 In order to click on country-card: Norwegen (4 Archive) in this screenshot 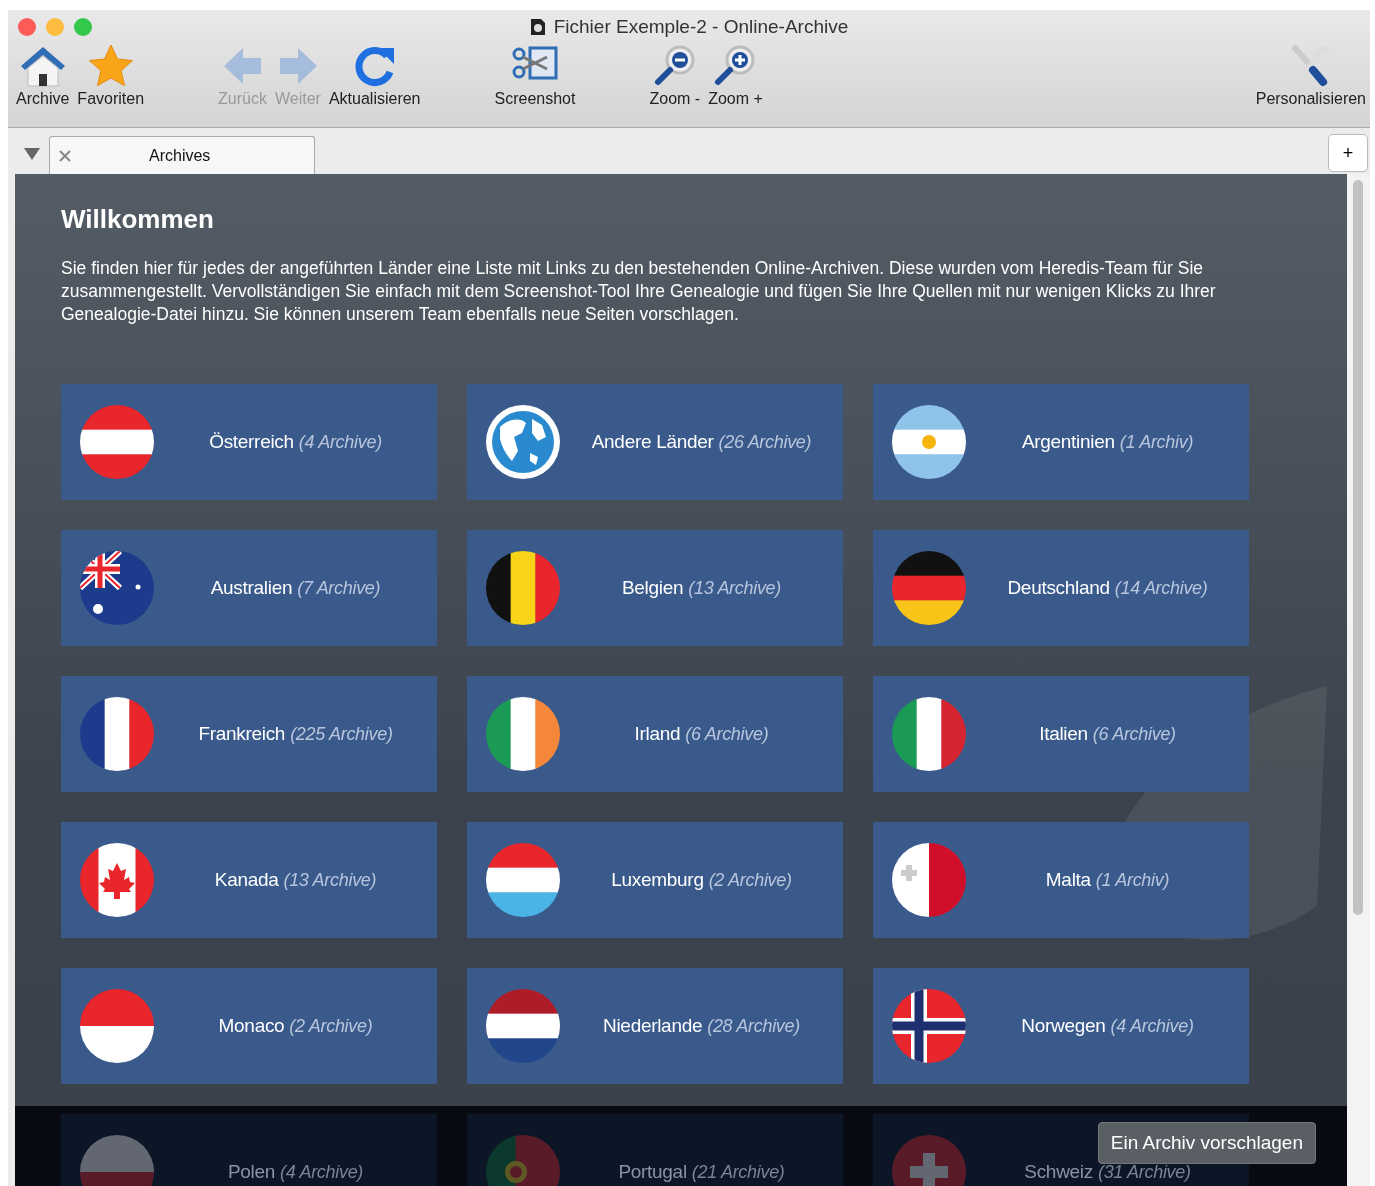, I will do `click(1061, 1026)`.